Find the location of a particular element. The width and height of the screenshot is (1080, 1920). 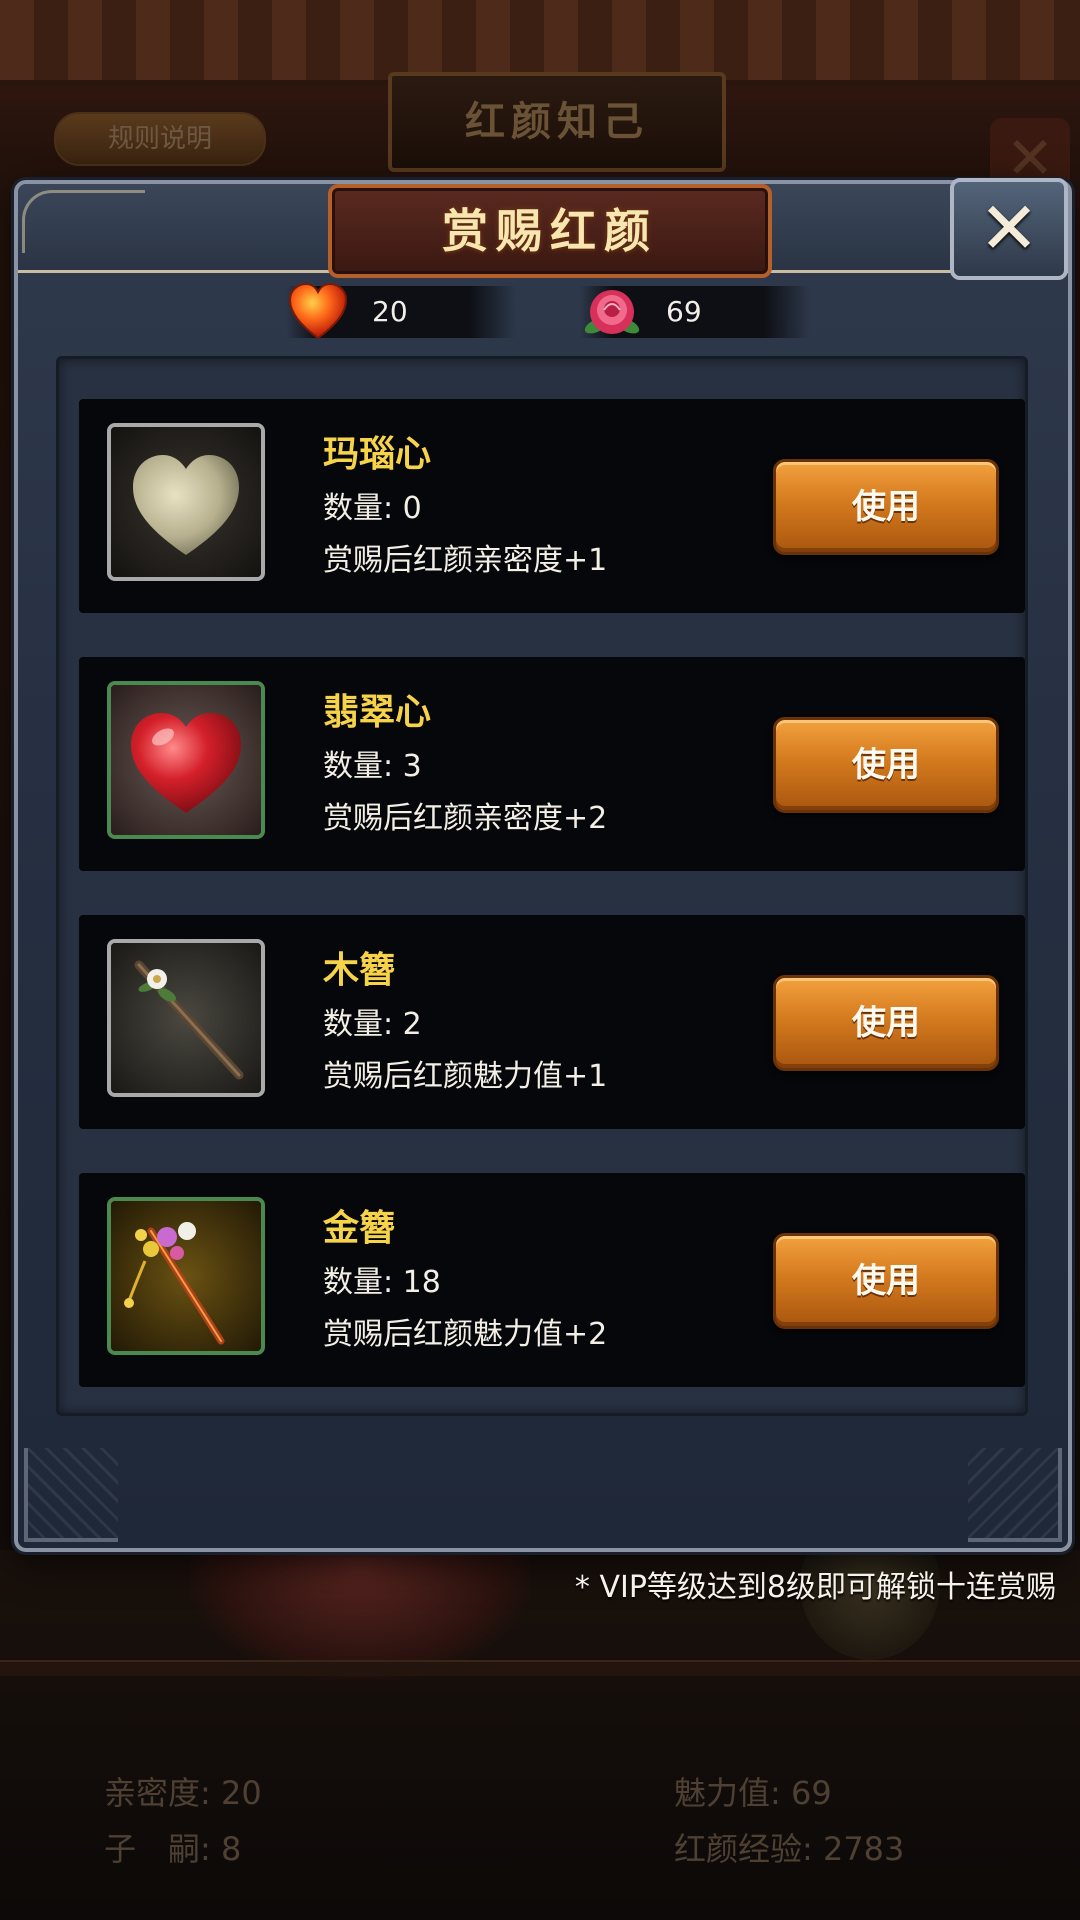

corner-ornament-right-icon is located at coordinates (1015, 1495).